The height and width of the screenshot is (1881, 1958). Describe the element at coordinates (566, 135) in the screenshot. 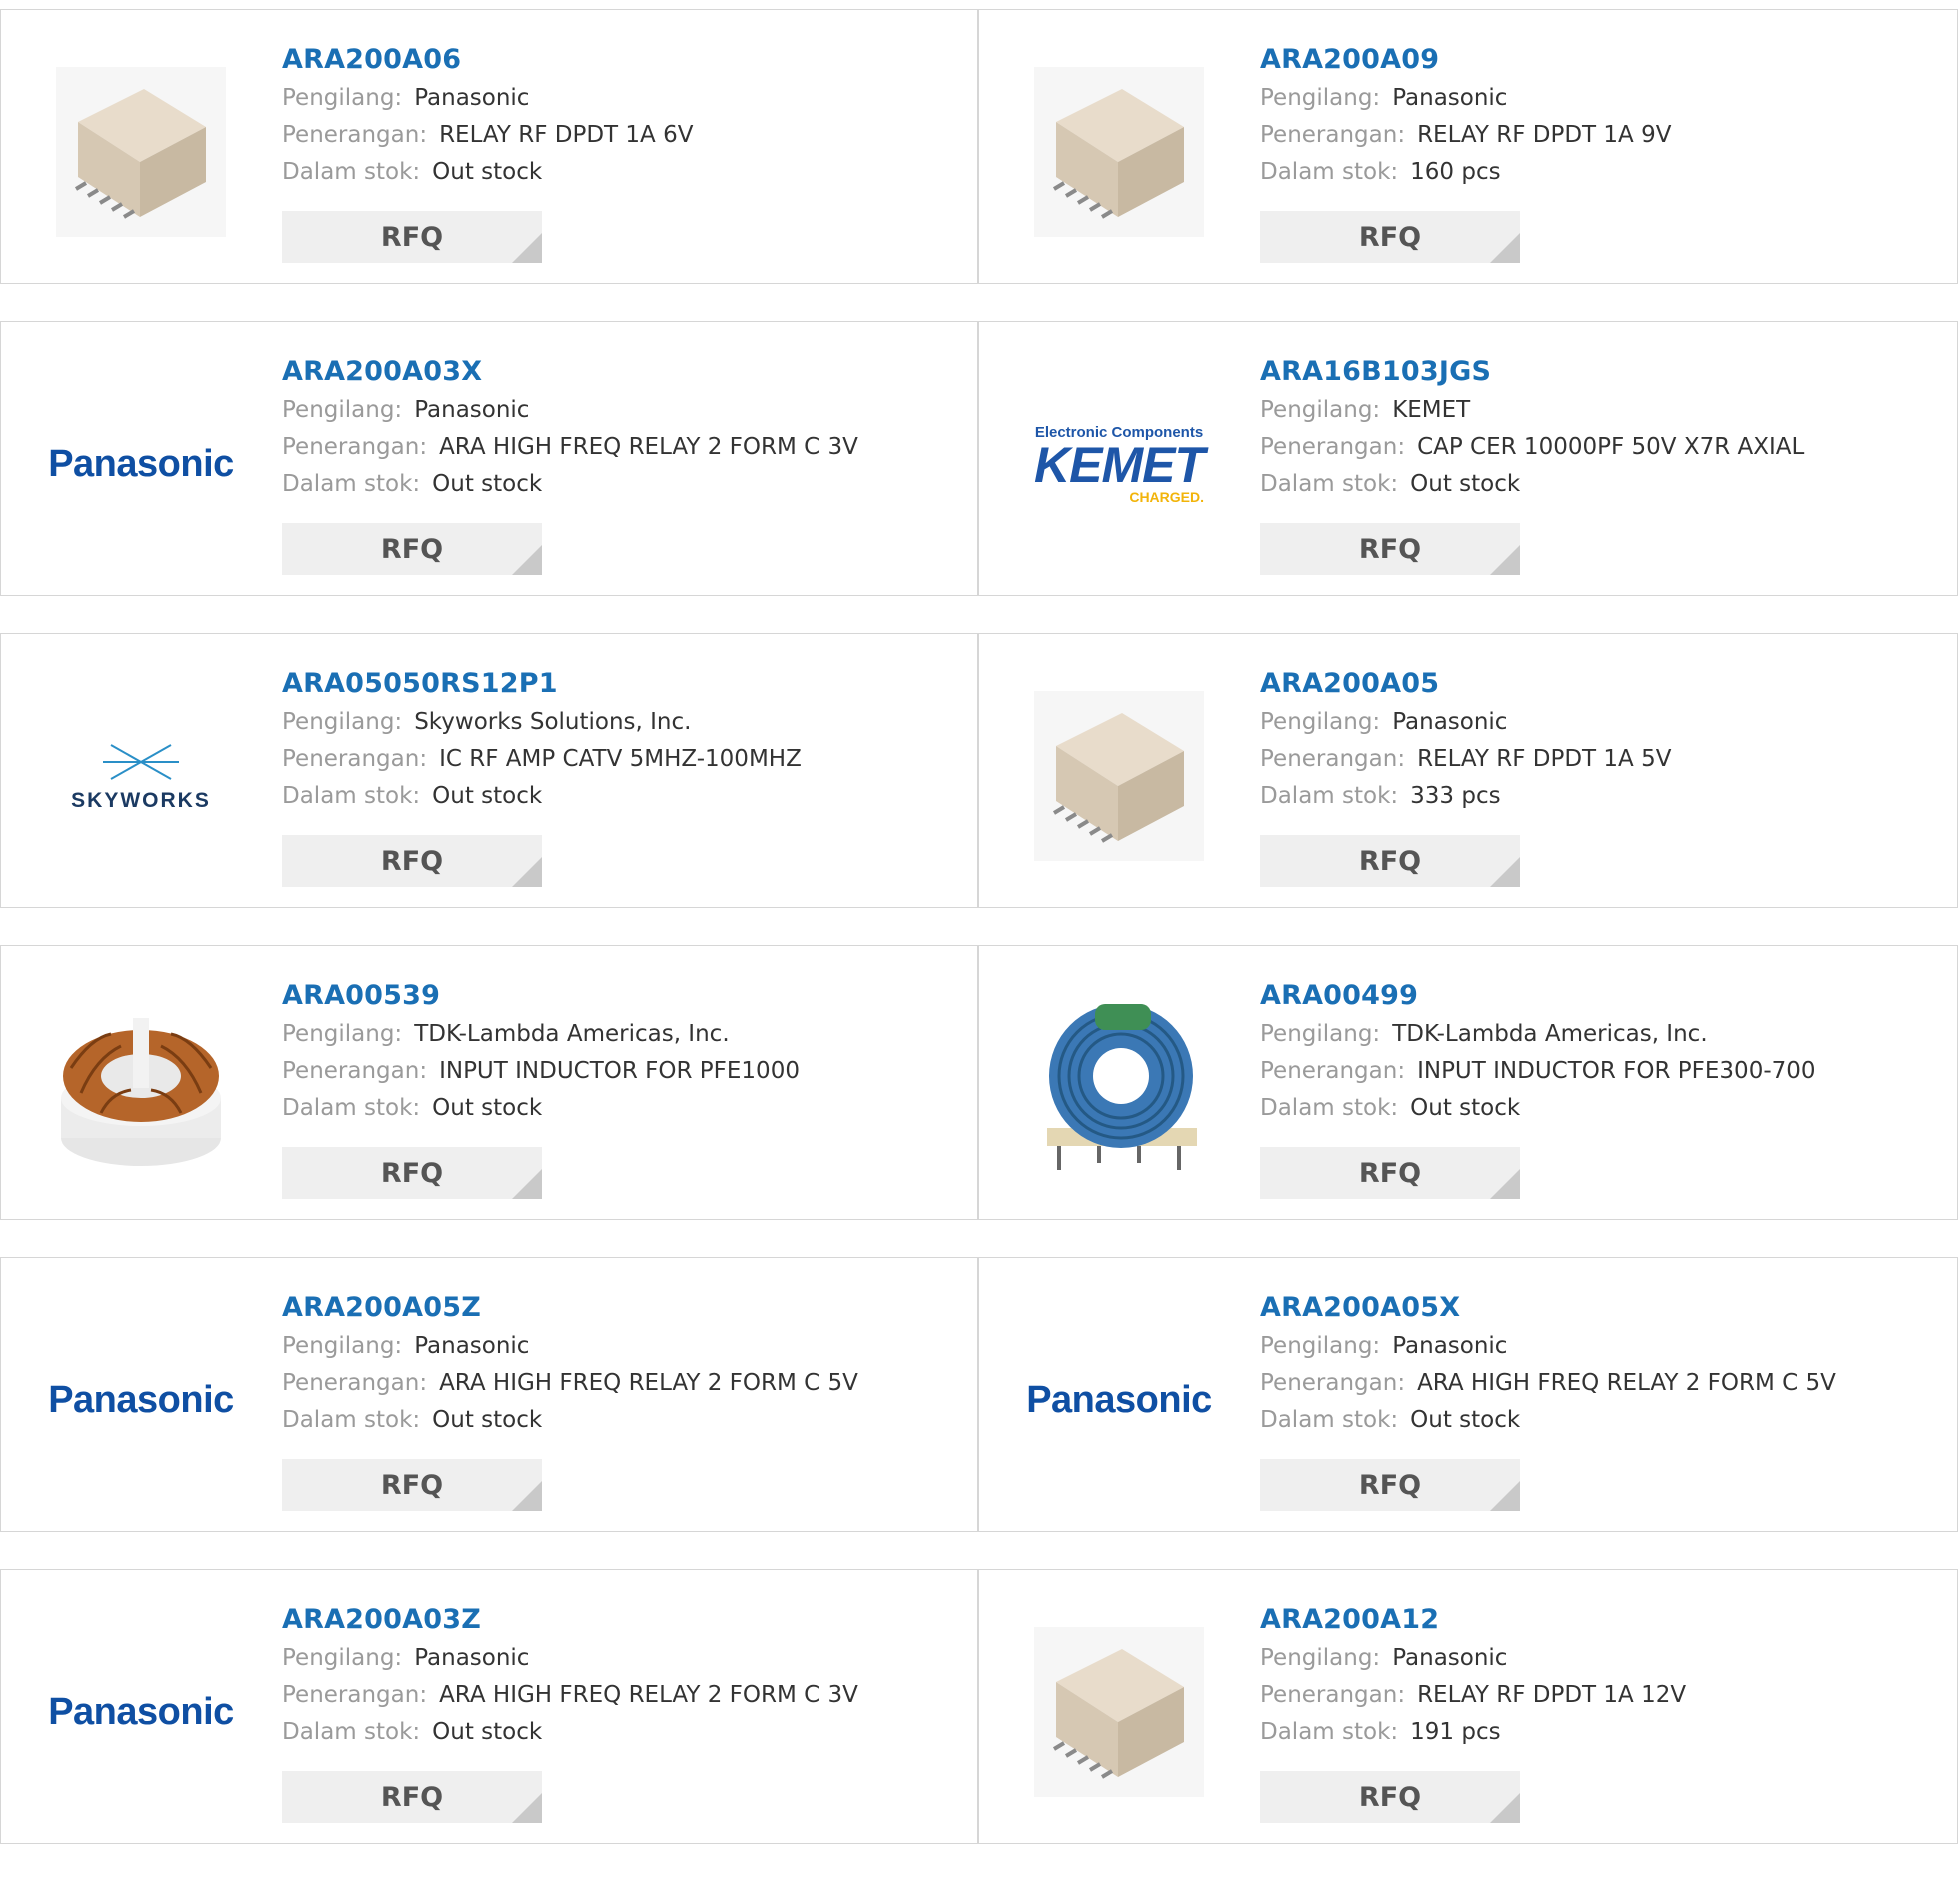

I see `description-value: RELAY RF DPDT 1A 6V` at that location.